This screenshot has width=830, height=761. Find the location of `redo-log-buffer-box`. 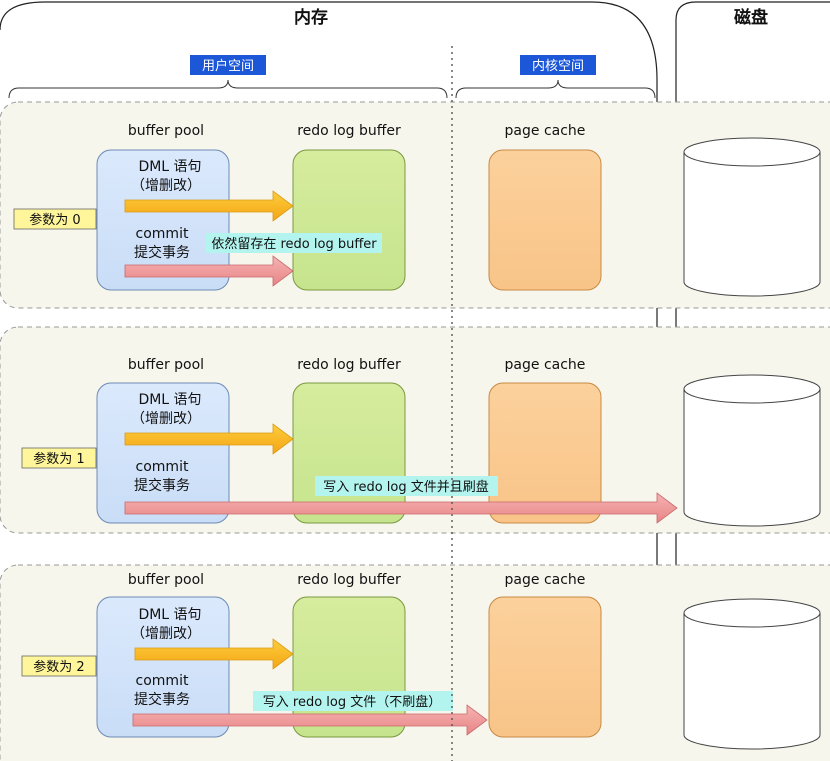

redo-log-buffer-box is located at coordinates (349, 220).